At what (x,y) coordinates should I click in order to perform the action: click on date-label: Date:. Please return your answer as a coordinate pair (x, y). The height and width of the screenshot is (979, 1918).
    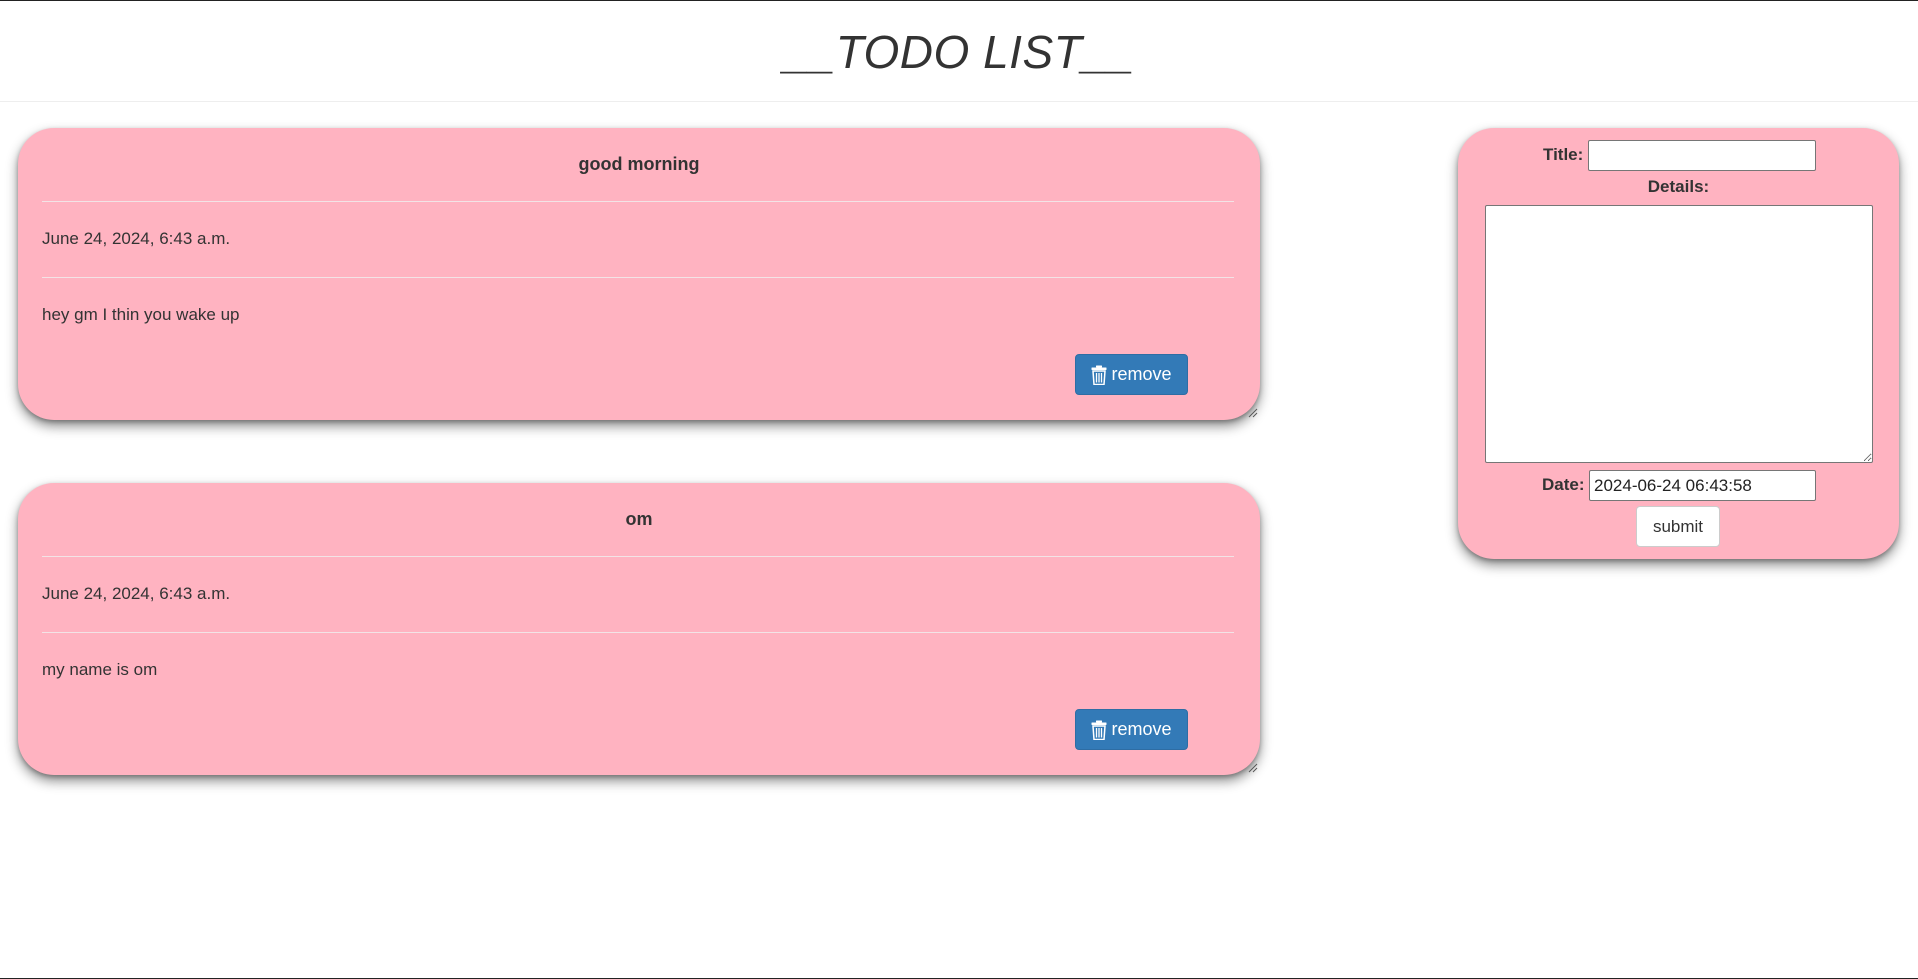
    Looking at the image, I should click on (1563, 484).